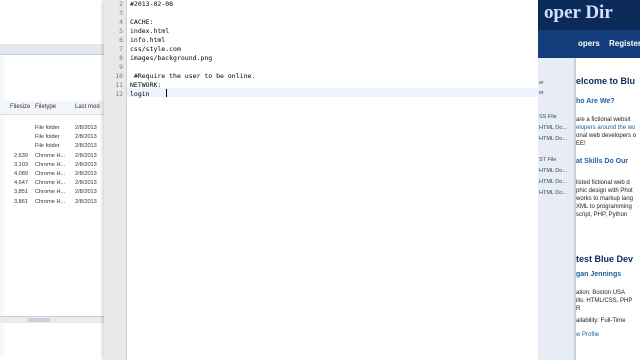  What do you see at coordinates (52, 174) in the screenshot?
I see `file-row: 4,089 Chrome H... 2/8/2013` at bounding box center [52, 174].